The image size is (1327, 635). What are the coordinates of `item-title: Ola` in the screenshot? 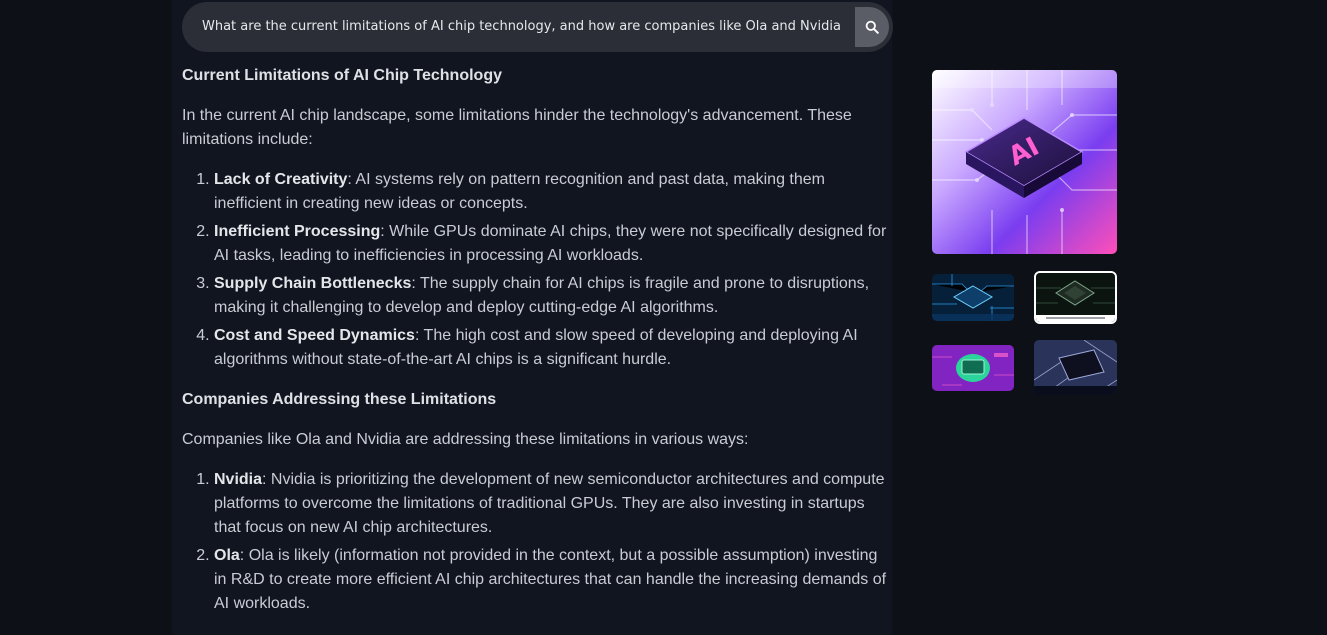 It's located at (227, 555).